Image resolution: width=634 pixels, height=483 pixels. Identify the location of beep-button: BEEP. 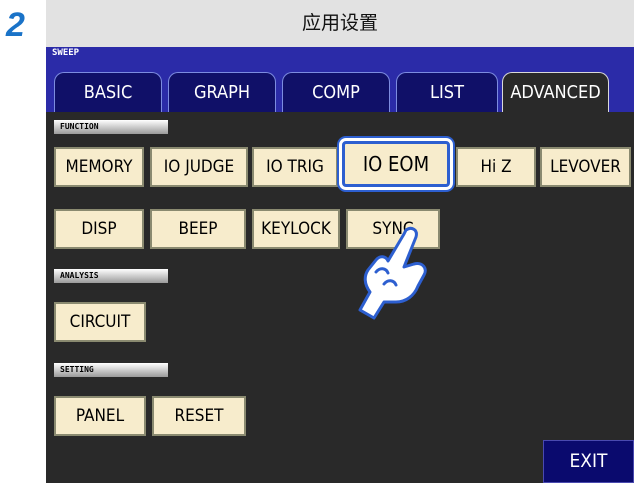
(198, 229).